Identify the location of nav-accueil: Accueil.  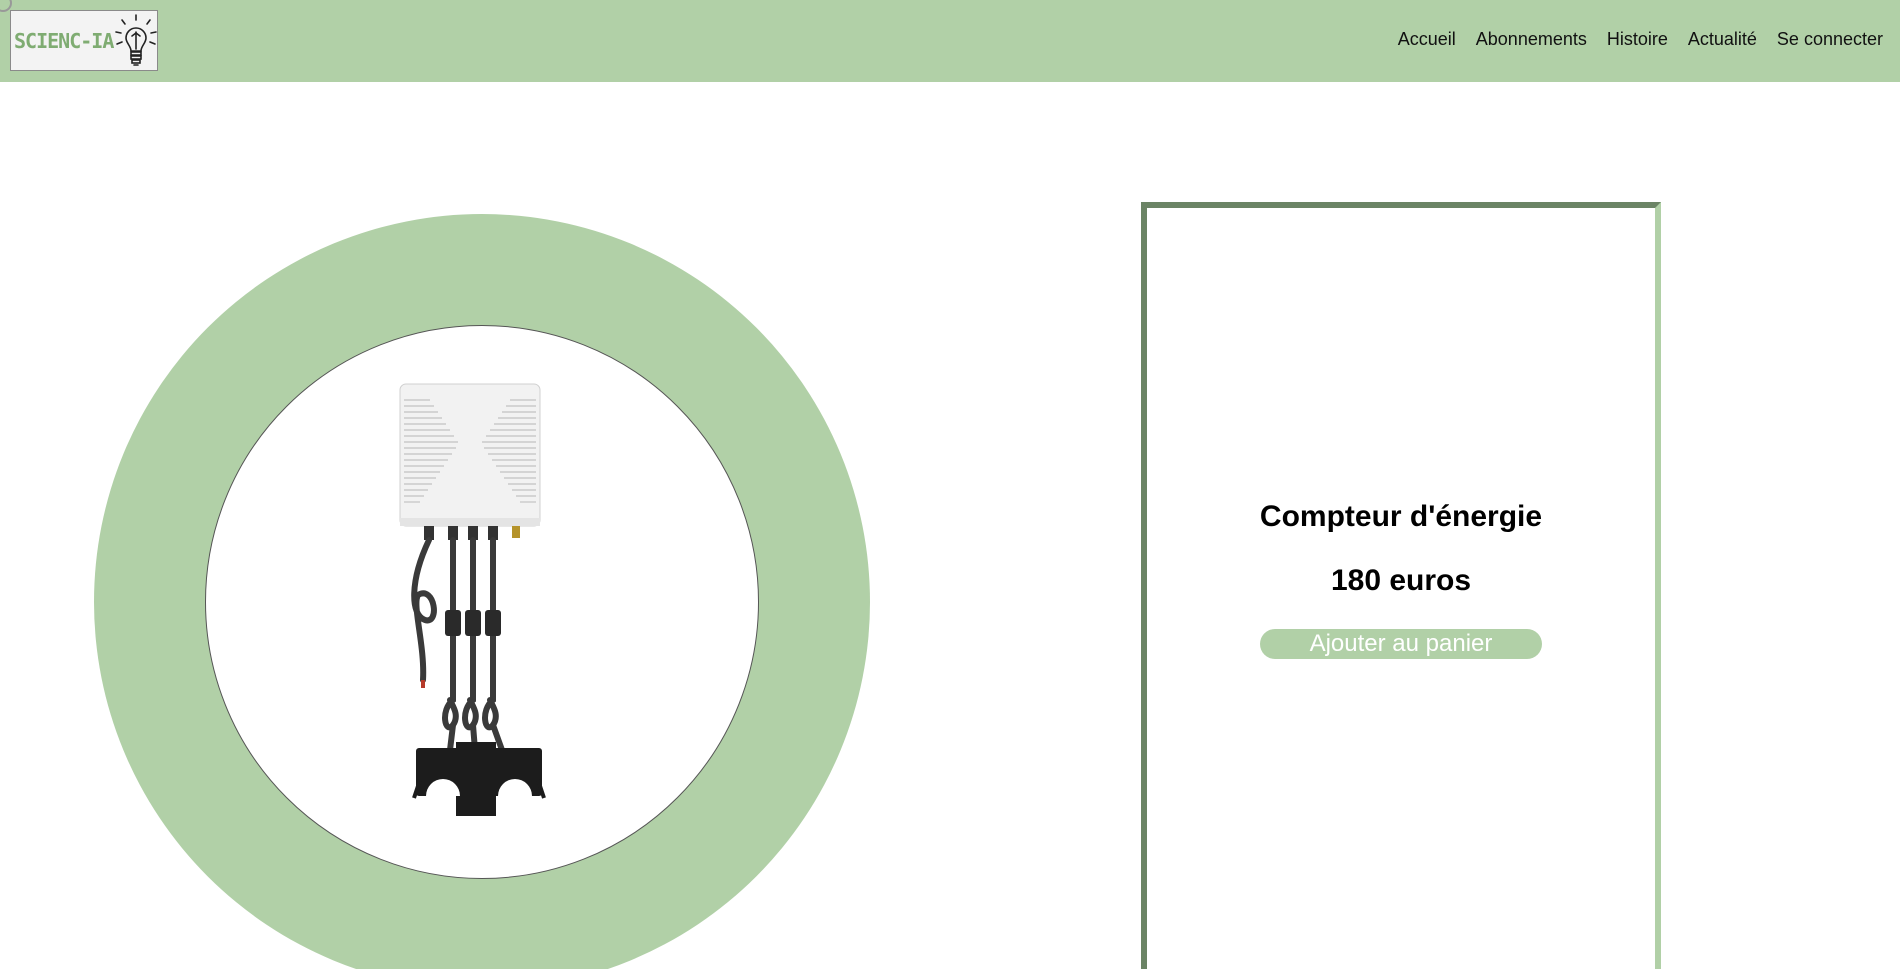
(1427, 39).